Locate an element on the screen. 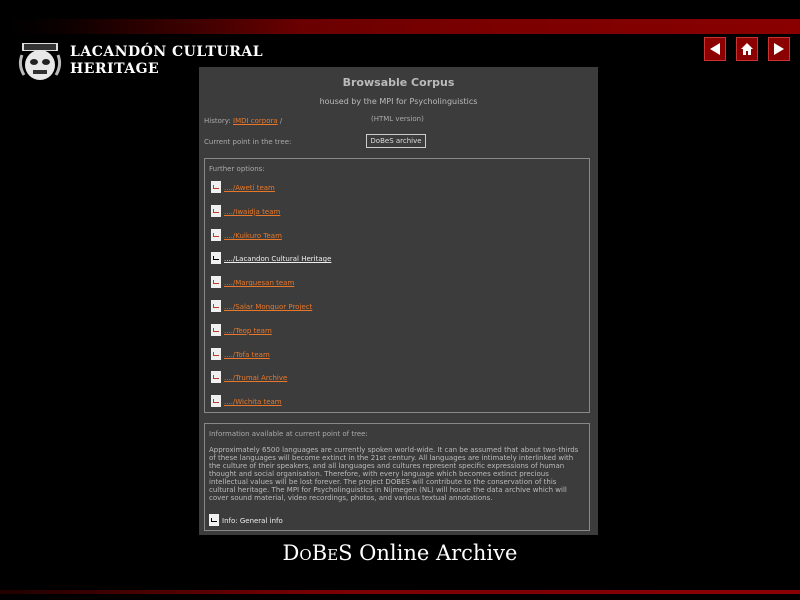 The width and height of the screenshot is (800, 600). back-icon is located at coordinates (715, 49).